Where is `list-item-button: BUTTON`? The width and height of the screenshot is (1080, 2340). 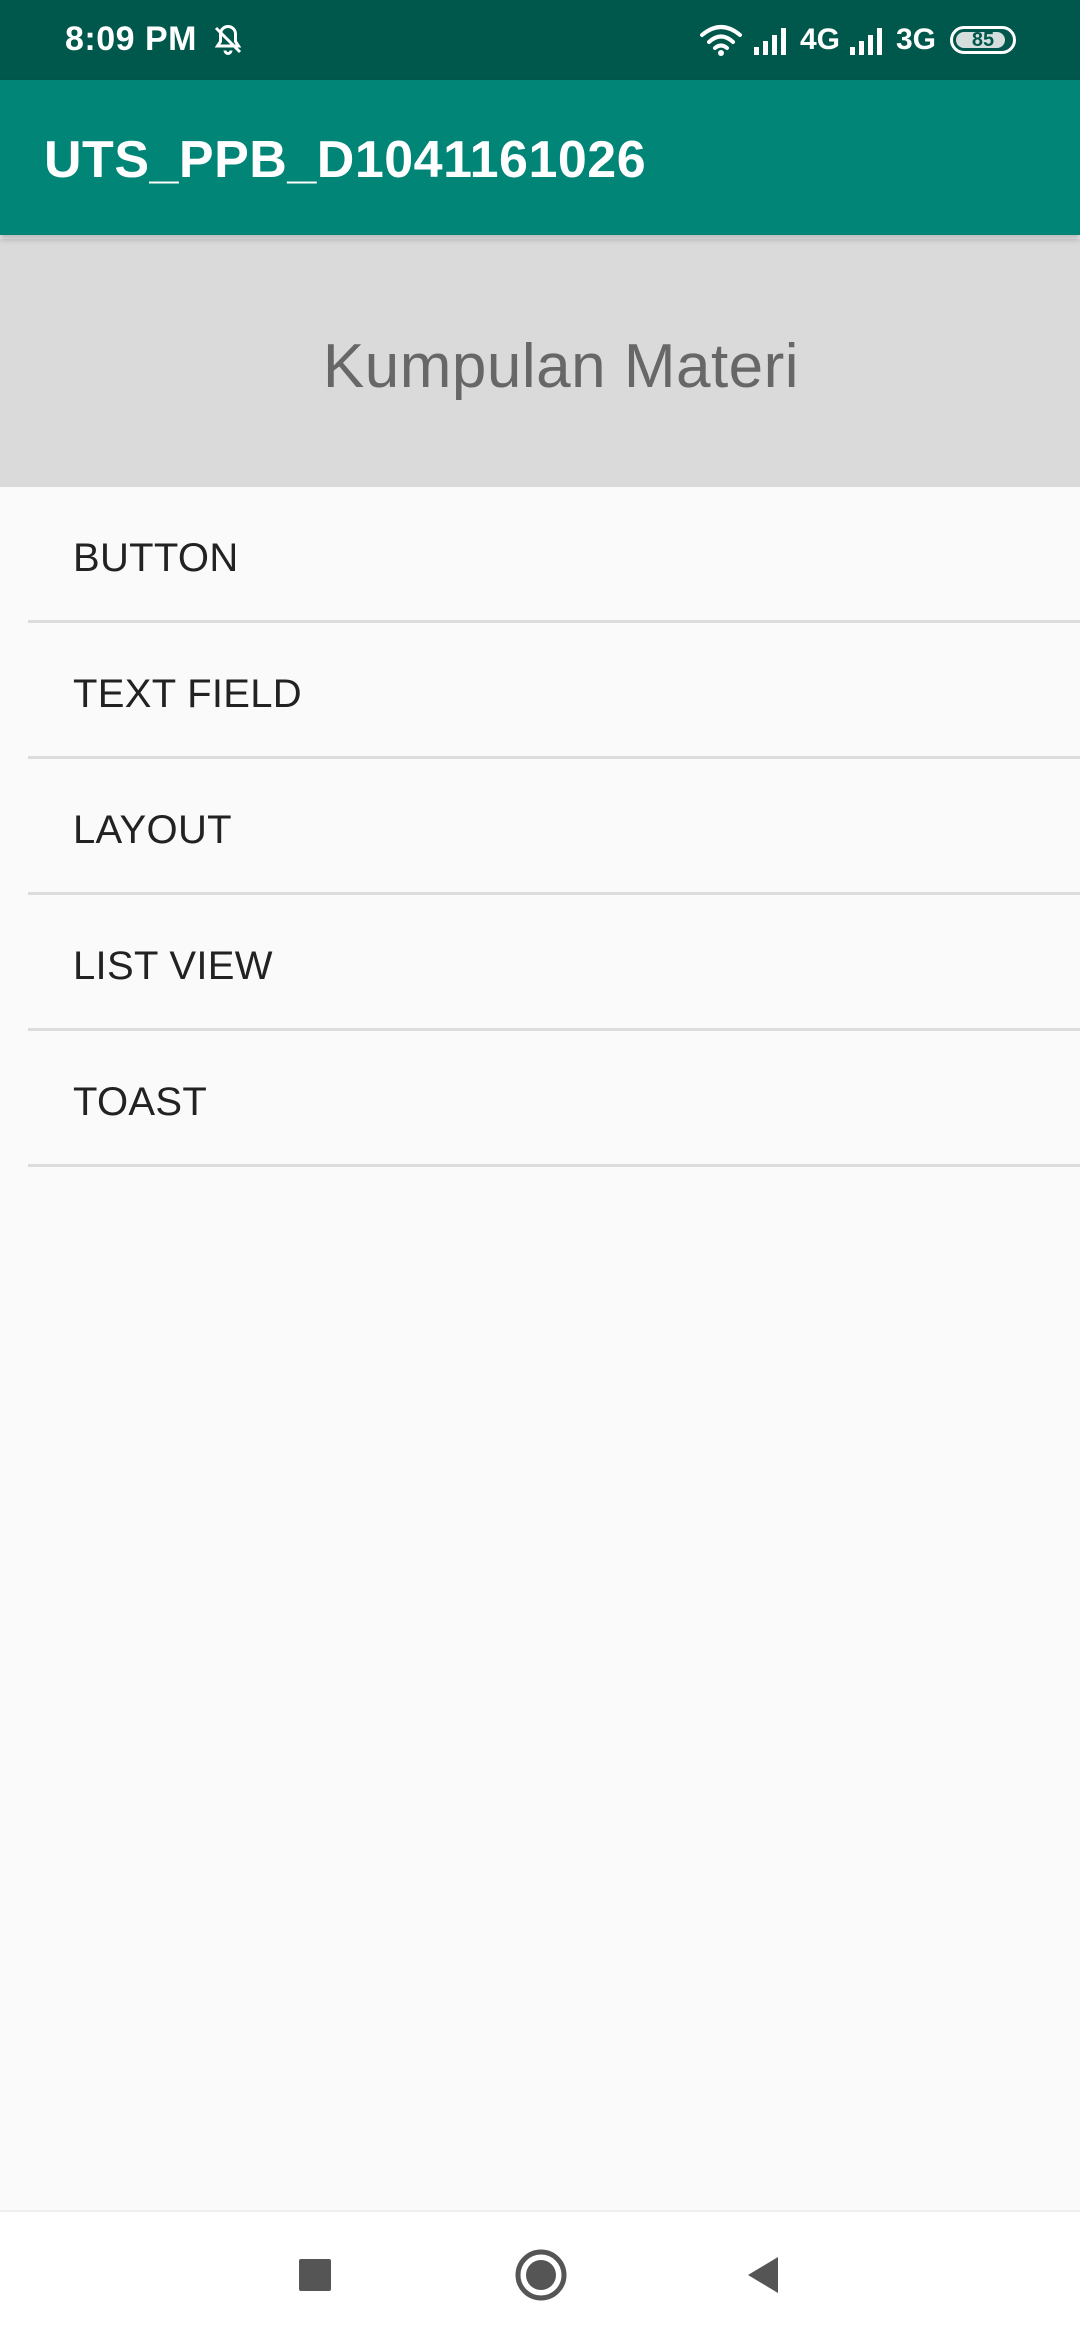 list-item-button: BUTTON is located at coordinates (554, 555).